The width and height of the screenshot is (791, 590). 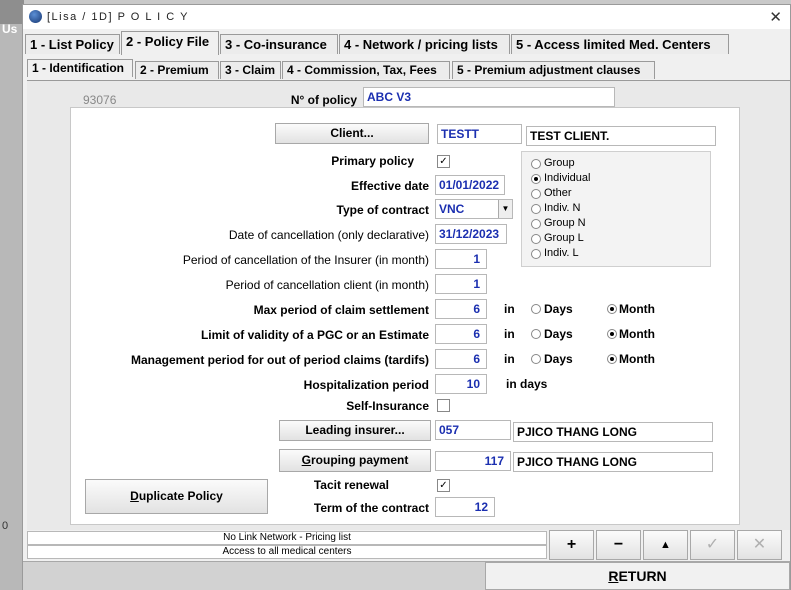 What do you see at coordinates (637, 309) in the screenshot?
I see `max-claim-month-label: Month` at bounding box center [637, 309].